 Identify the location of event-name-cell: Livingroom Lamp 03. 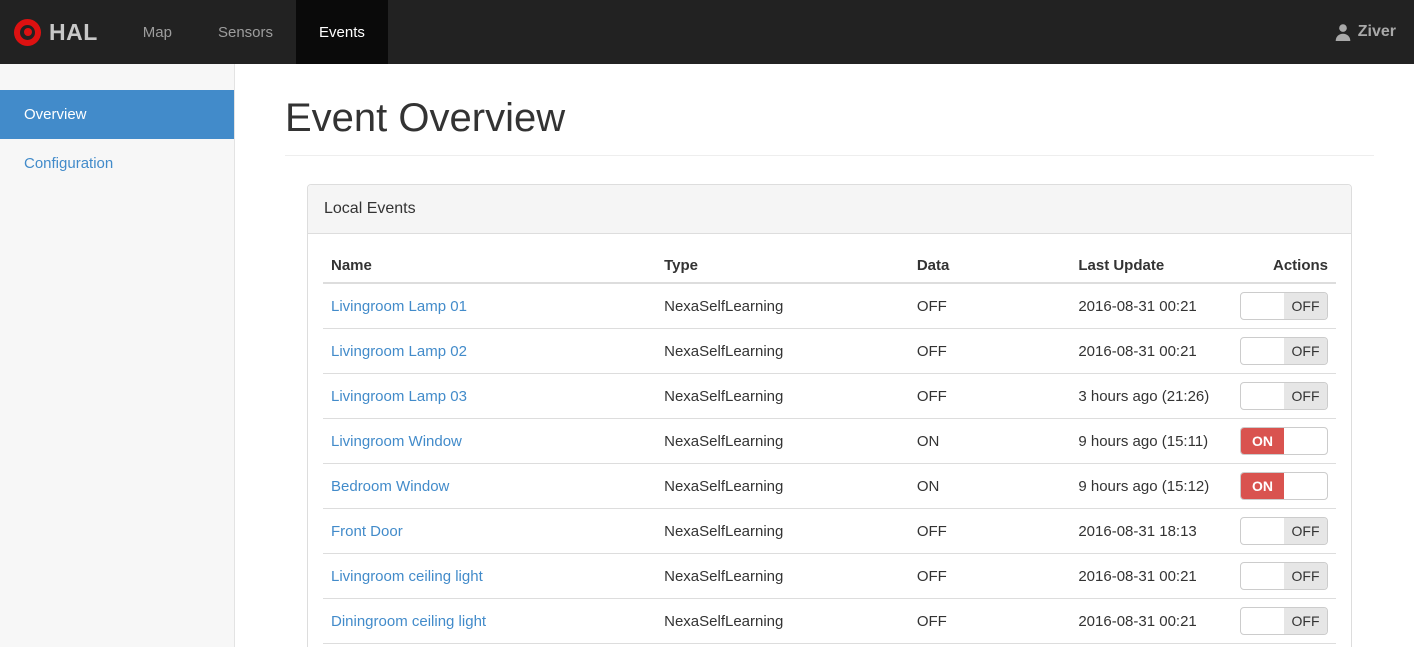
(490, 396).